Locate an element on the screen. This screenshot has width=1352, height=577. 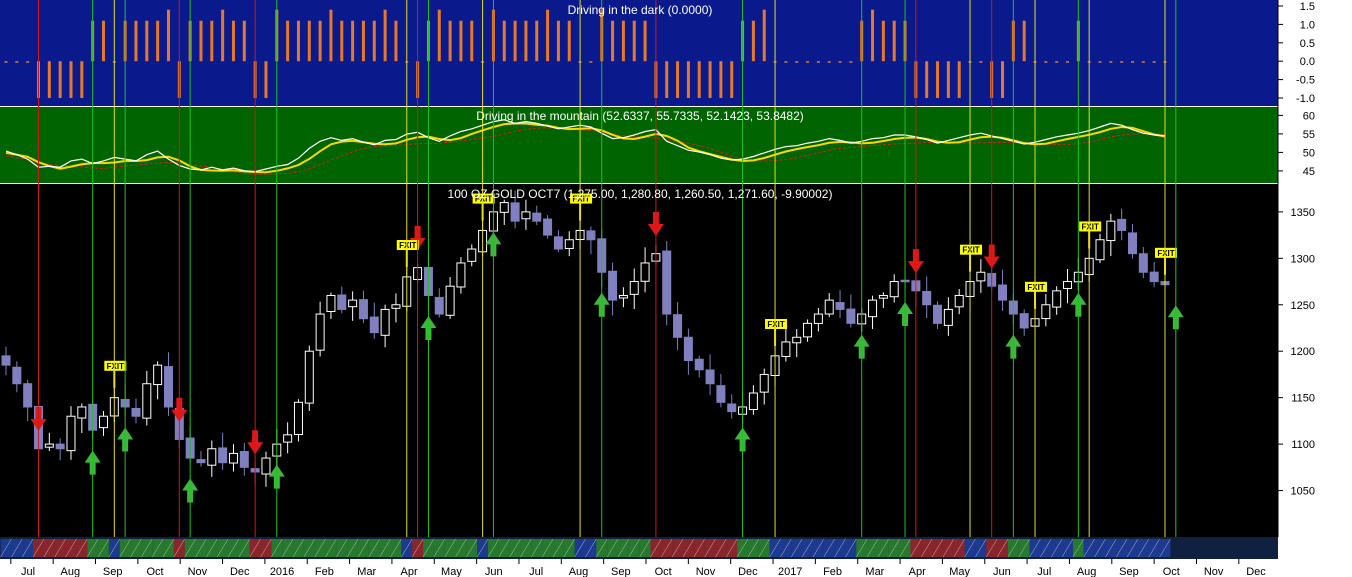
price-axis-tick-label: 1250 is located at coordinates (1303, 306).